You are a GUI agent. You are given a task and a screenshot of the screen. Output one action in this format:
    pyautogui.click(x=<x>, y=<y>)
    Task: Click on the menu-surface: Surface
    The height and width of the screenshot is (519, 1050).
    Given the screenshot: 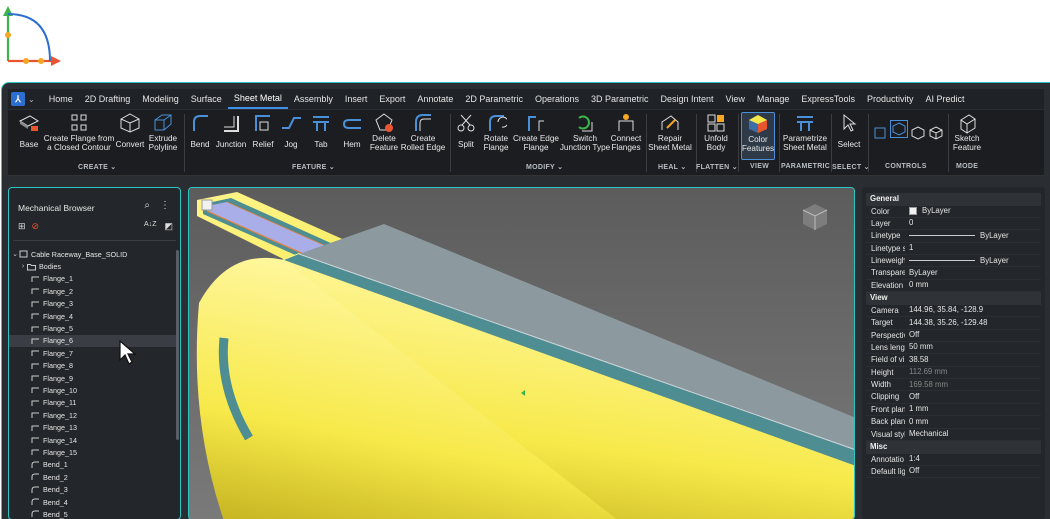 What is the action you would take?
    pyautogui.click(x=206, y=99)
    